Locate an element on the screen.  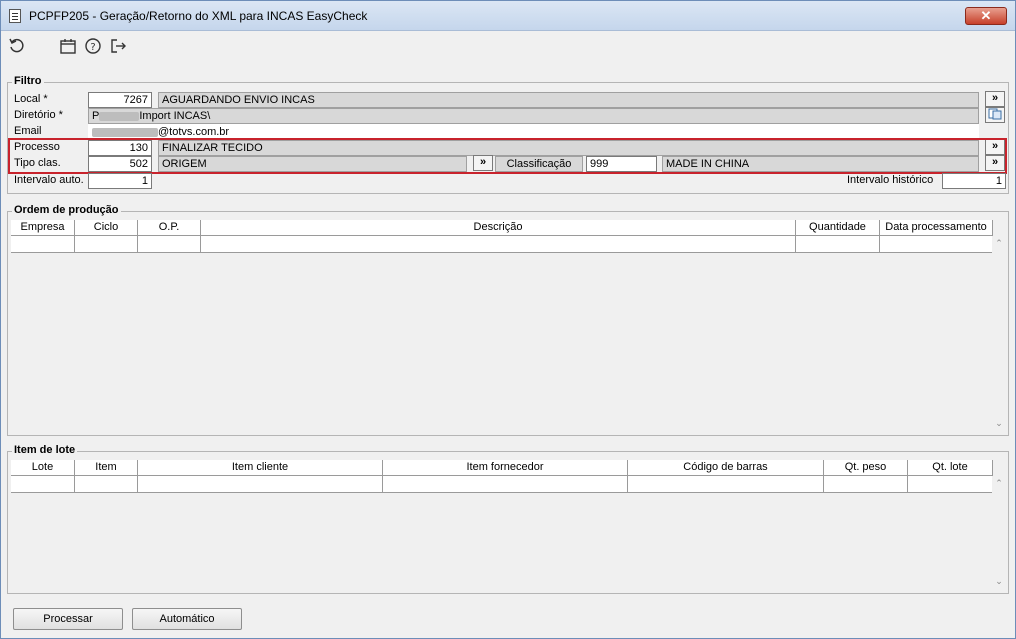
local-desc-field: AGUARDANDO ENVIO INCAS is located at coordinates (568, 100).